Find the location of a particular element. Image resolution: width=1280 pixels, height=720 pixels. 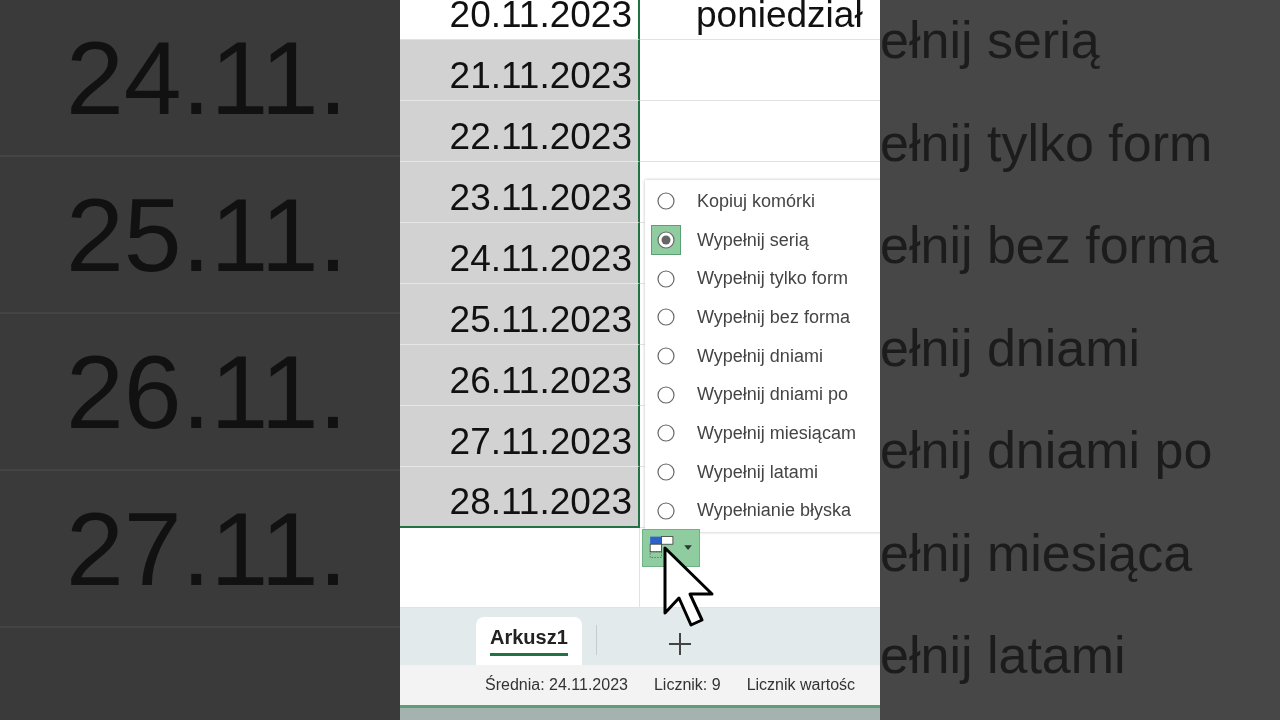

date-cell: 23.11.2023 is located at coordinates (520, 192).